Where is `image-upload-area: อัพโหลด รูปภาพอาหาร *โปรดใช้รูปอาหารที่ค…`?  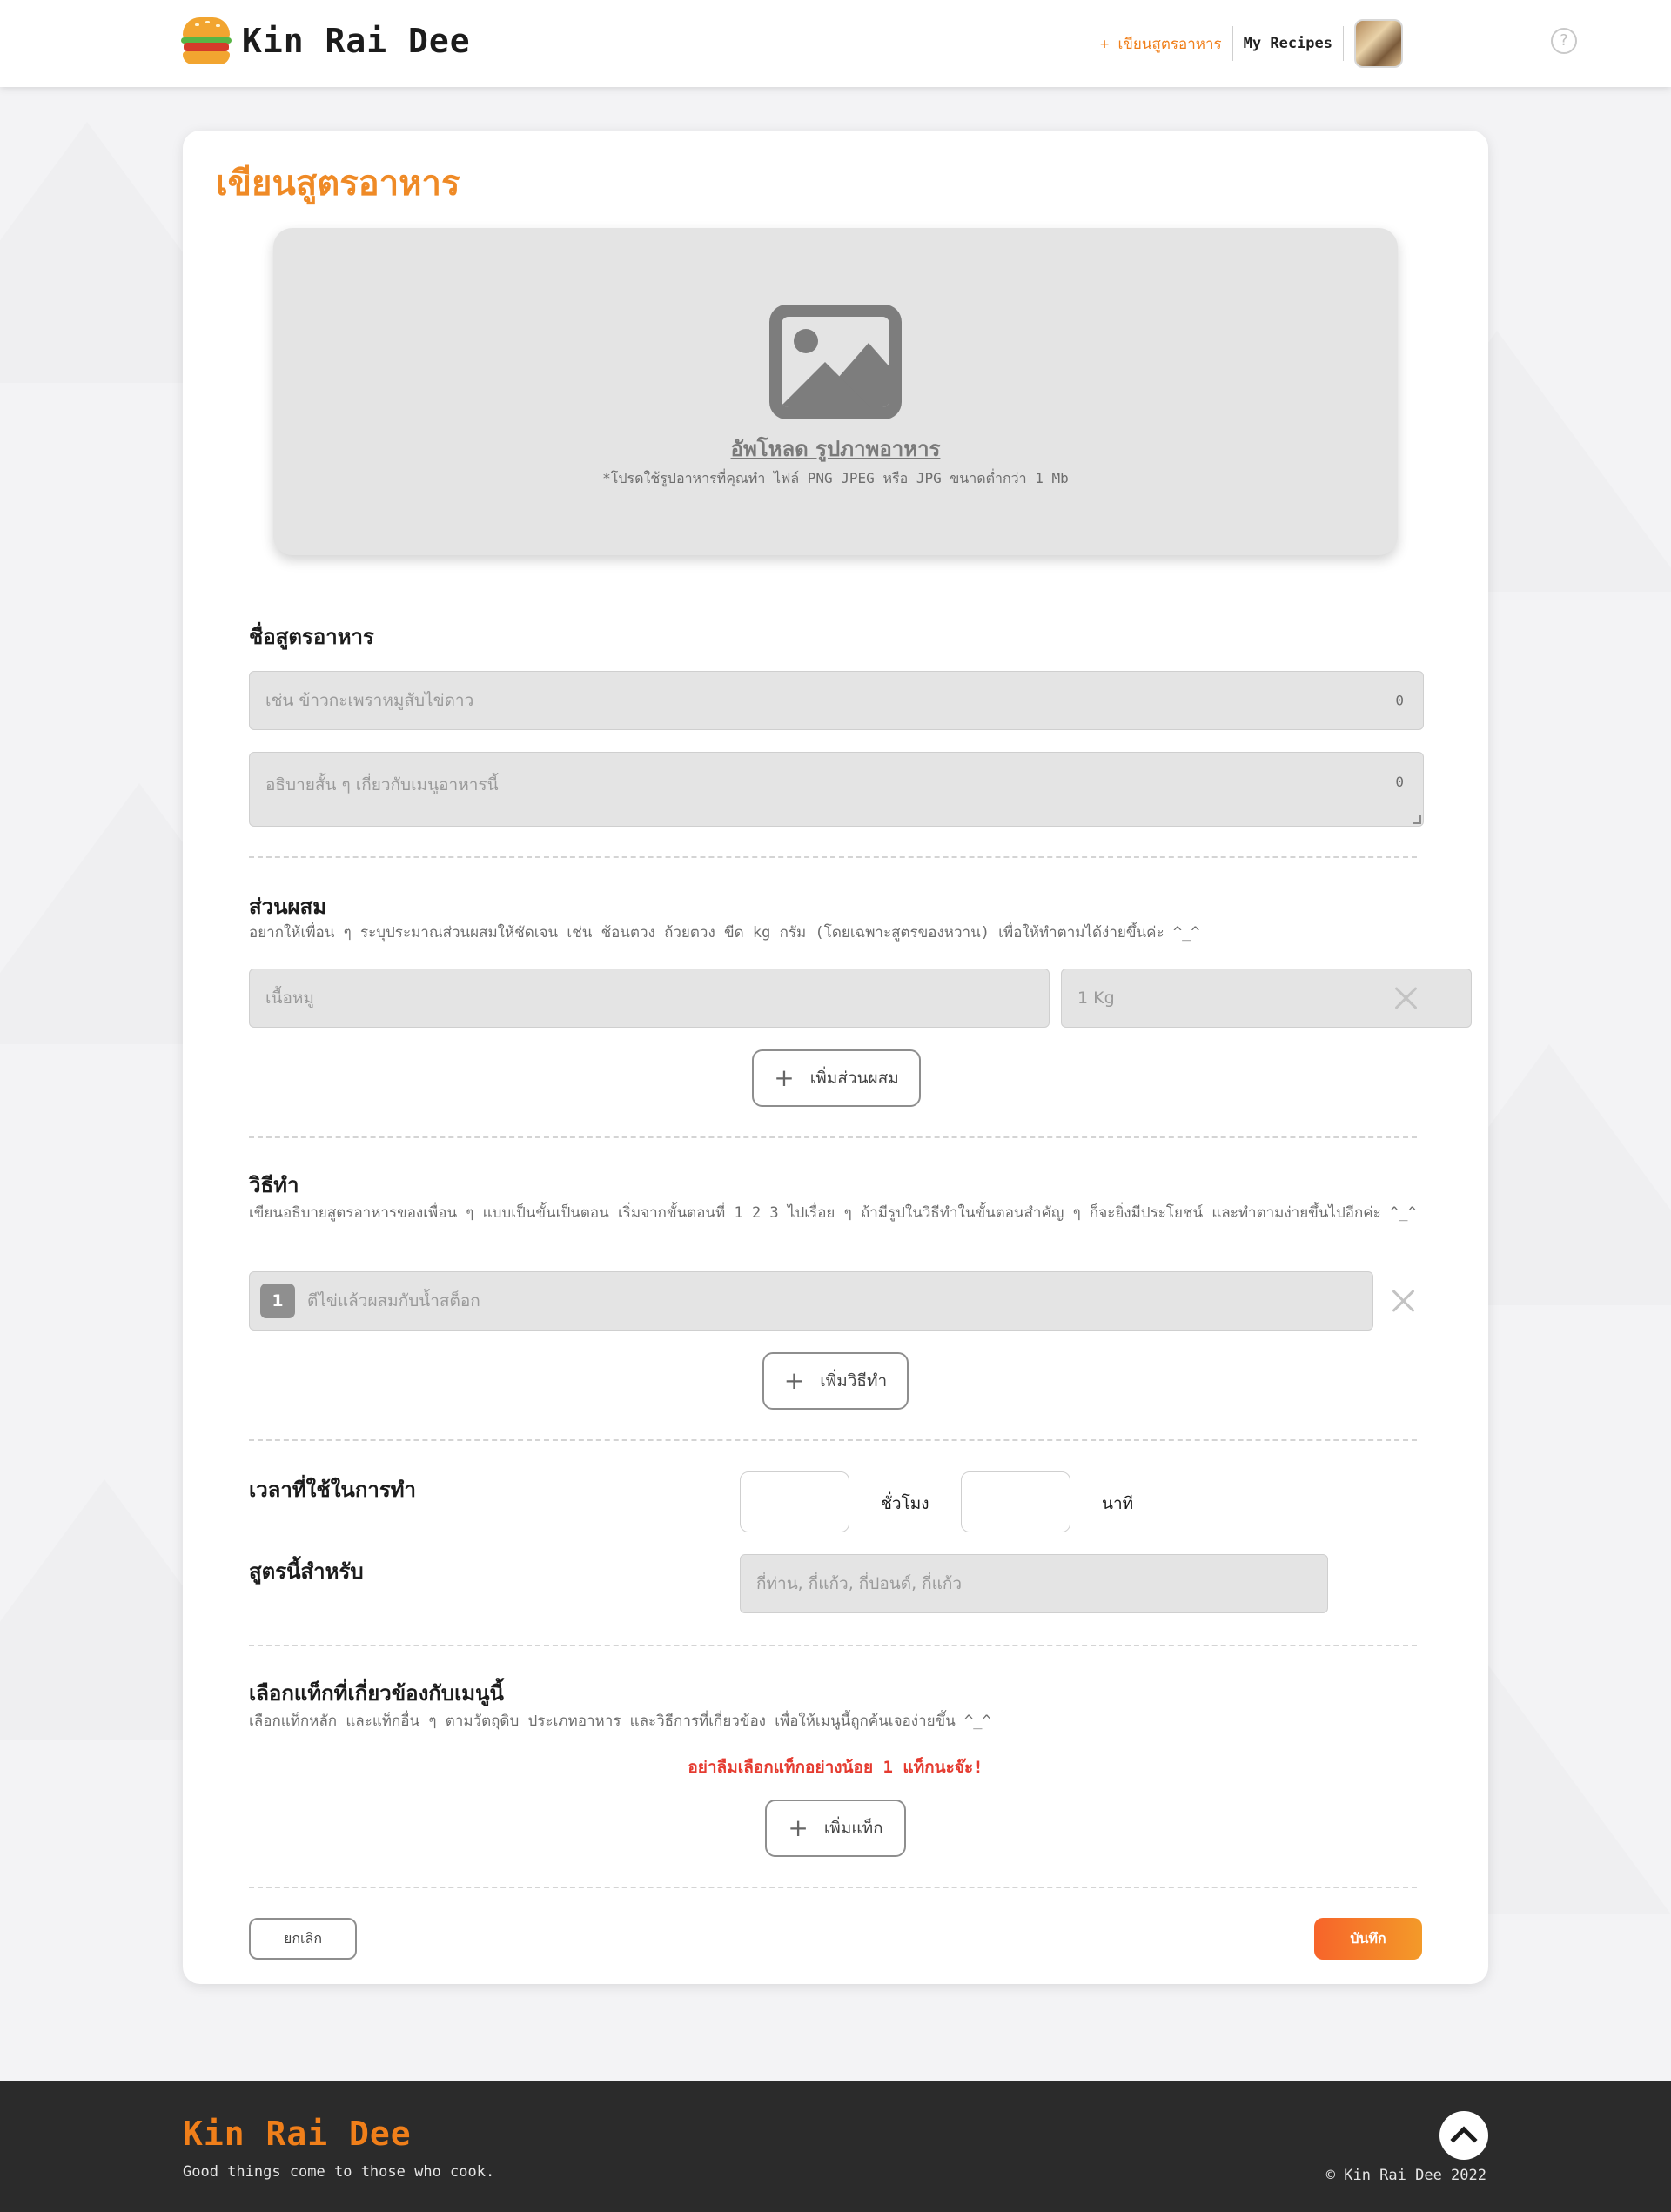
image-upload-area: อัพโหลด รูปภาพอาหาร *โปรดใช้รูปอาหารที่ค… is located at coordinates (835, 391).